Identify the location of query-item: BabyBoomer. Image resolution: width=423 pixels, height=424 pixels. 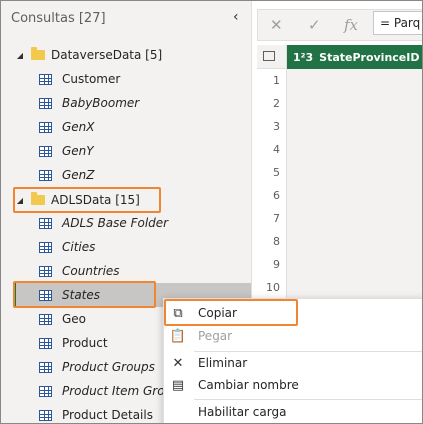
(164, 103).